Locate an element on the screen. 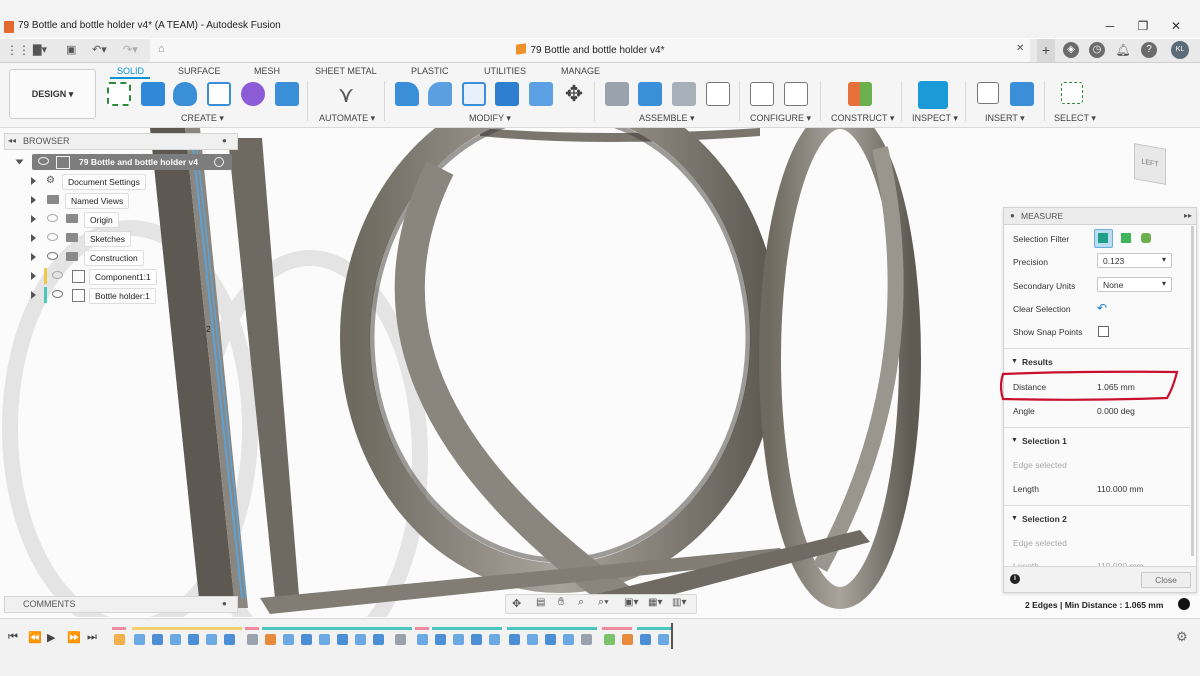  measure-icon is located at coordinates (933, 95).